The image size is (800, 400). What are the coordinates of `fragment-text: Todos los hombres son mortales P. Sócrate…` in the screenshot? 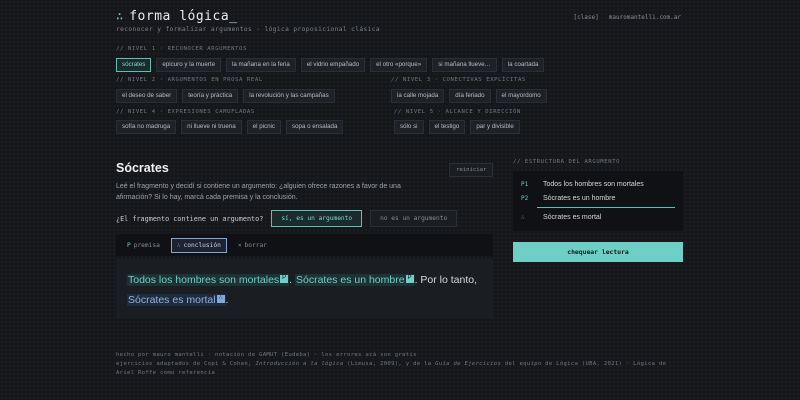 It's located at (304, 289).